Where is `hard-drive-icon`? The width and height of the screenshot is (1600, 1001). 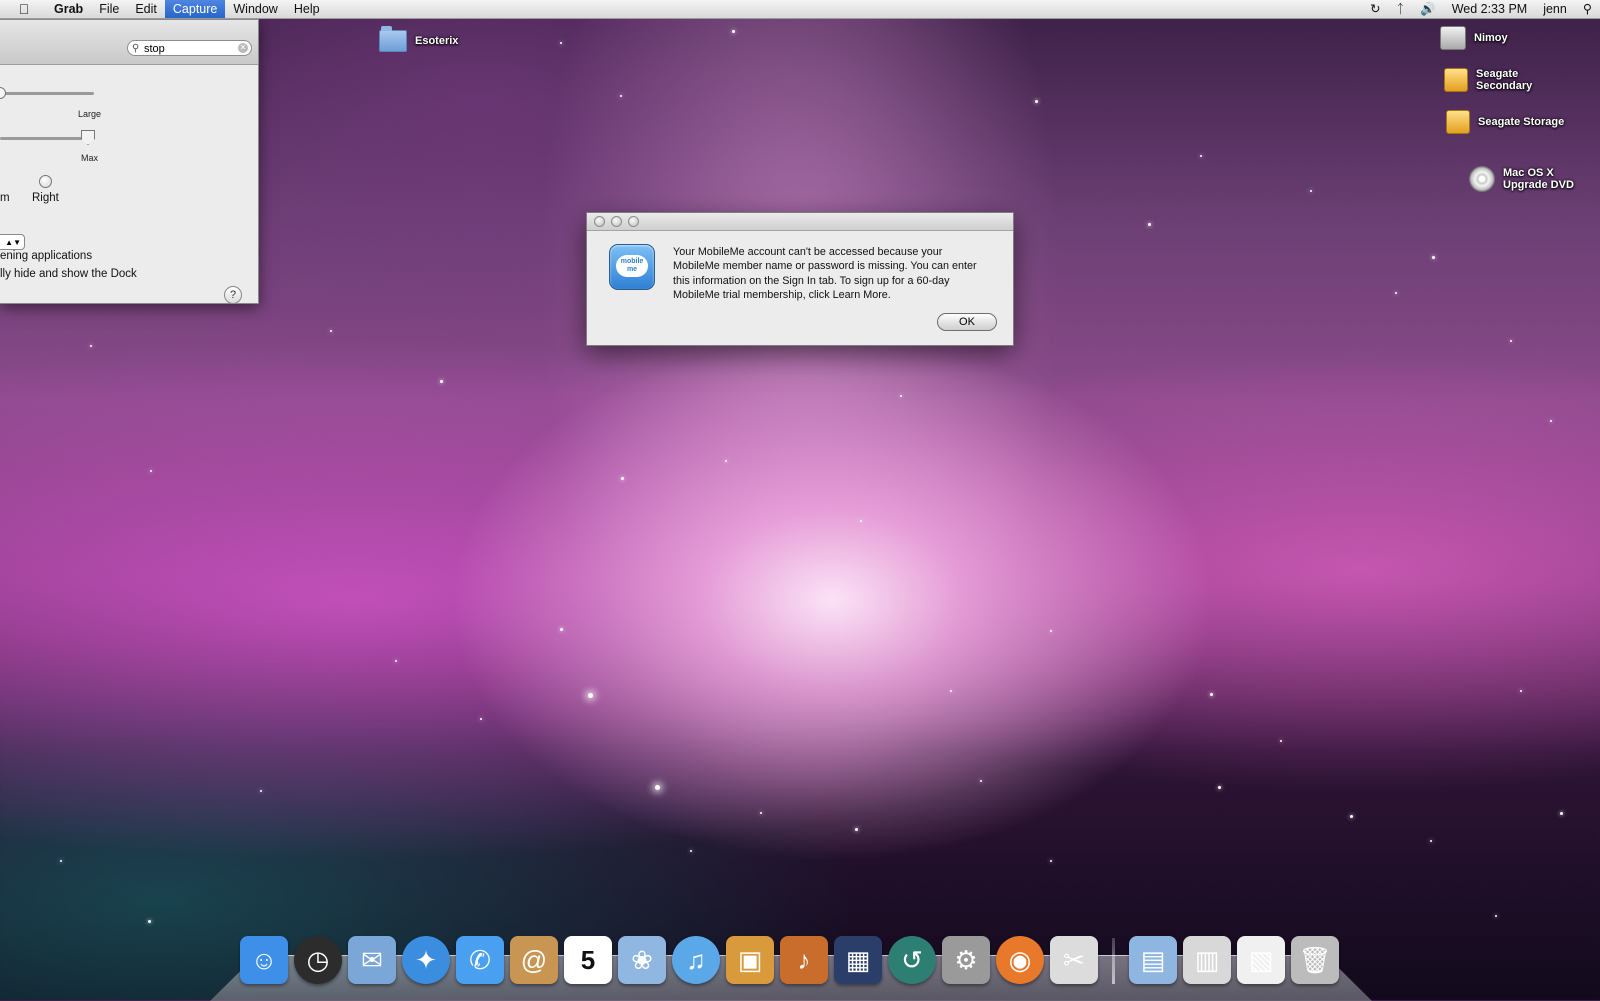 hard-drive-icon is located at coordinates (1453, 38).